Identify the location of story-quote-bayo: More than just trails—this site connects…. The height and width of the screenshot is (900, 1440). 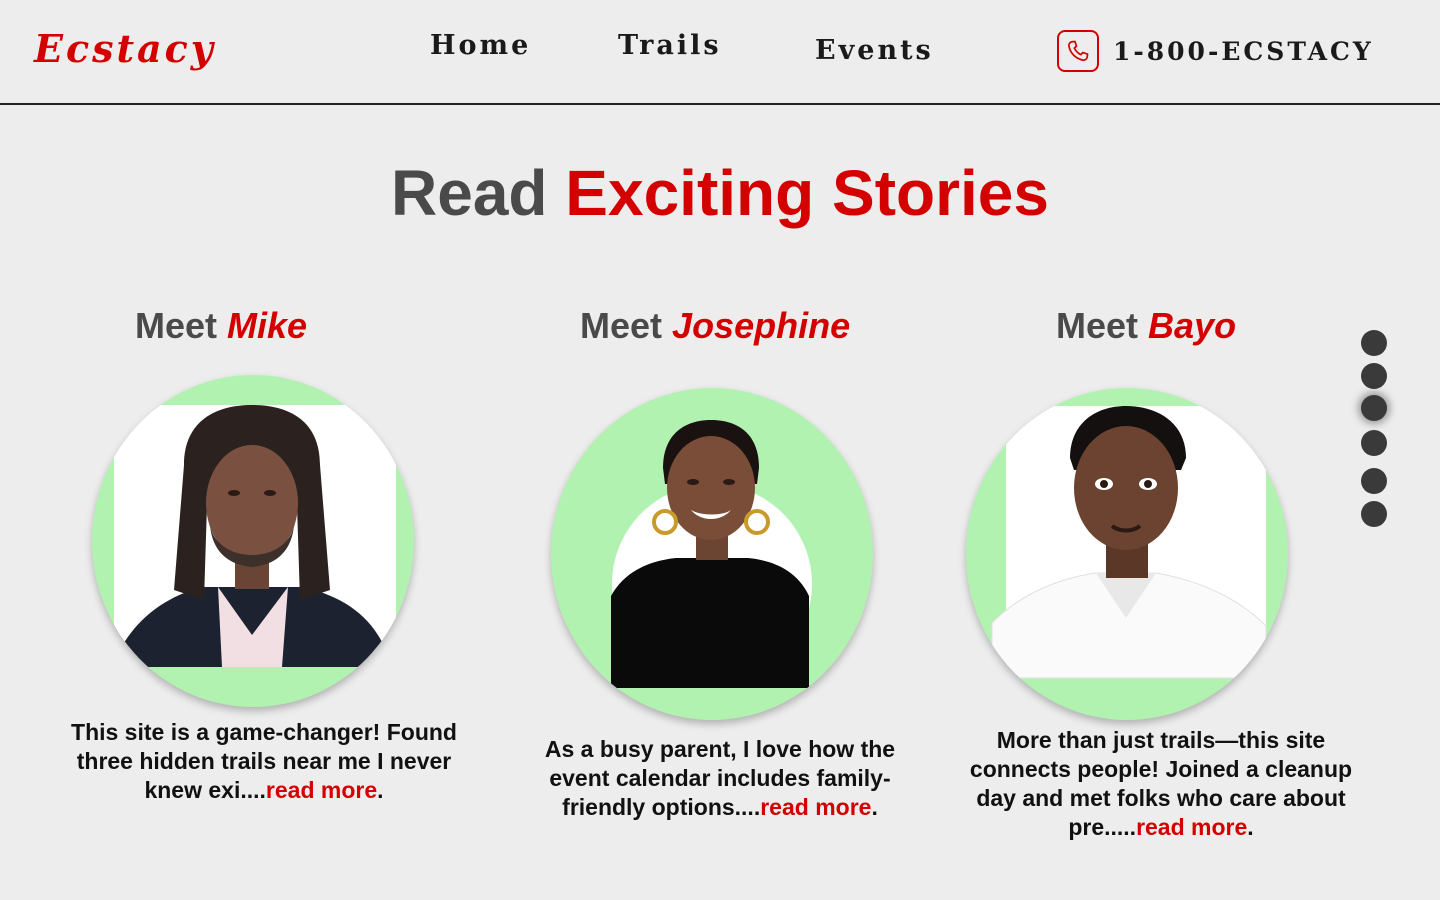
(1161, 784).